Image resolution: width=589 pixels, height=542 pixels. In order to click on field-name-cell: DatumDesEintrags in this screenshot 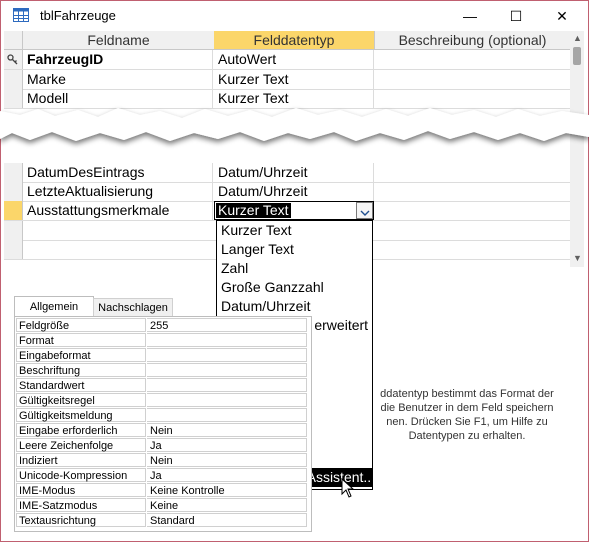, I will do `click(118, 172)`.